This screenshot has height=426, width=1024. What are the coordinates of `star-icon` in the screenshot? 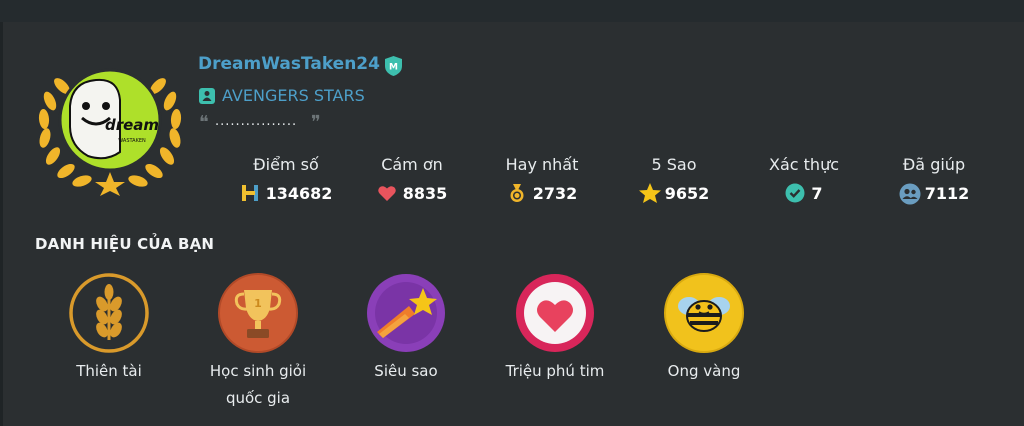 It's located at (649, 193).